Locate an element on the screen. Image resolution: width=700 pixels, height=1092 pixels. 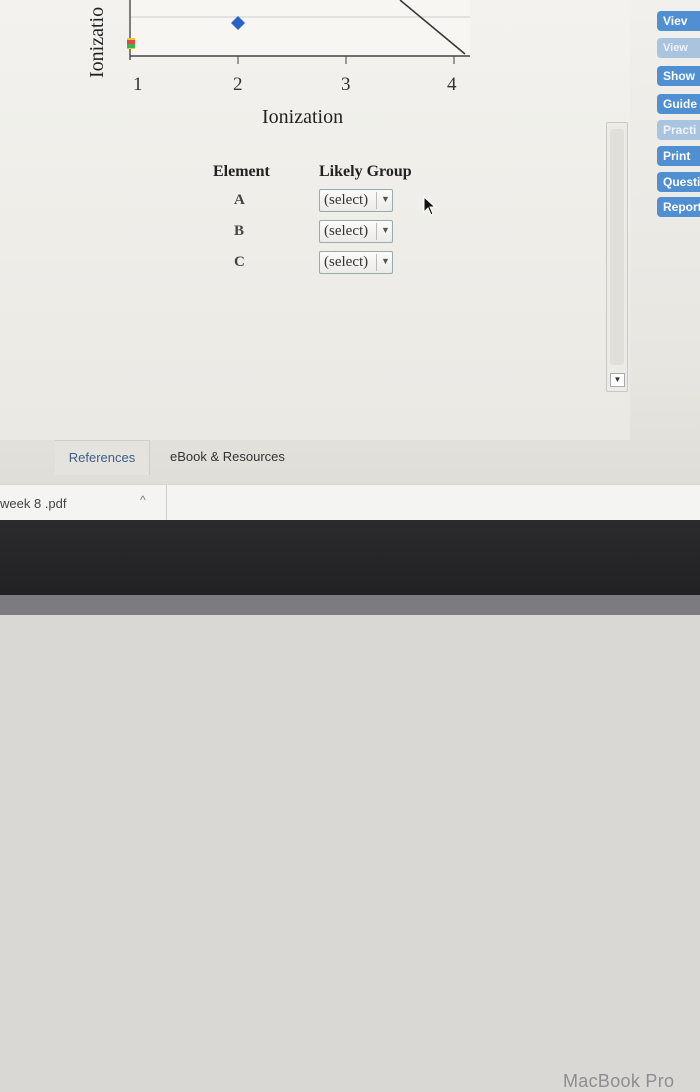
downloads-bar: week 8 .pdf ^ is located at coordinates (350, 502).